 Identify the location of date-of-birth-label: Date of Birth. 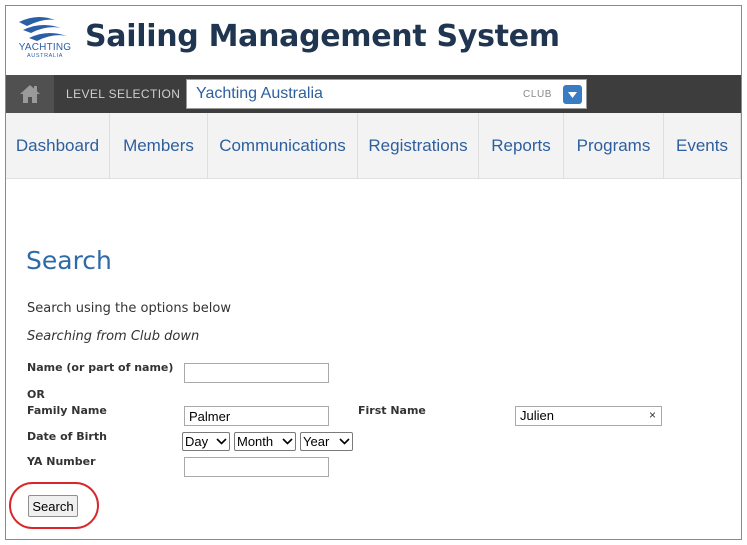
(67, 436).